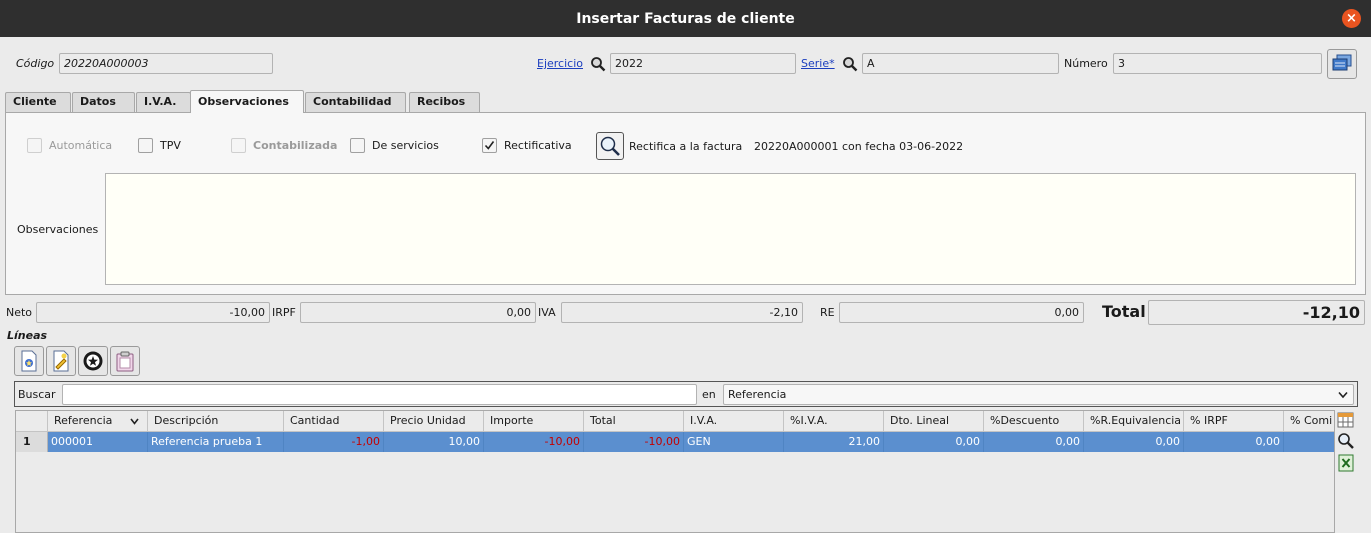  Describe the element at coordinates (247, 101) in the screenshot. I see `tab-observaciones: Observaciones` at that location.